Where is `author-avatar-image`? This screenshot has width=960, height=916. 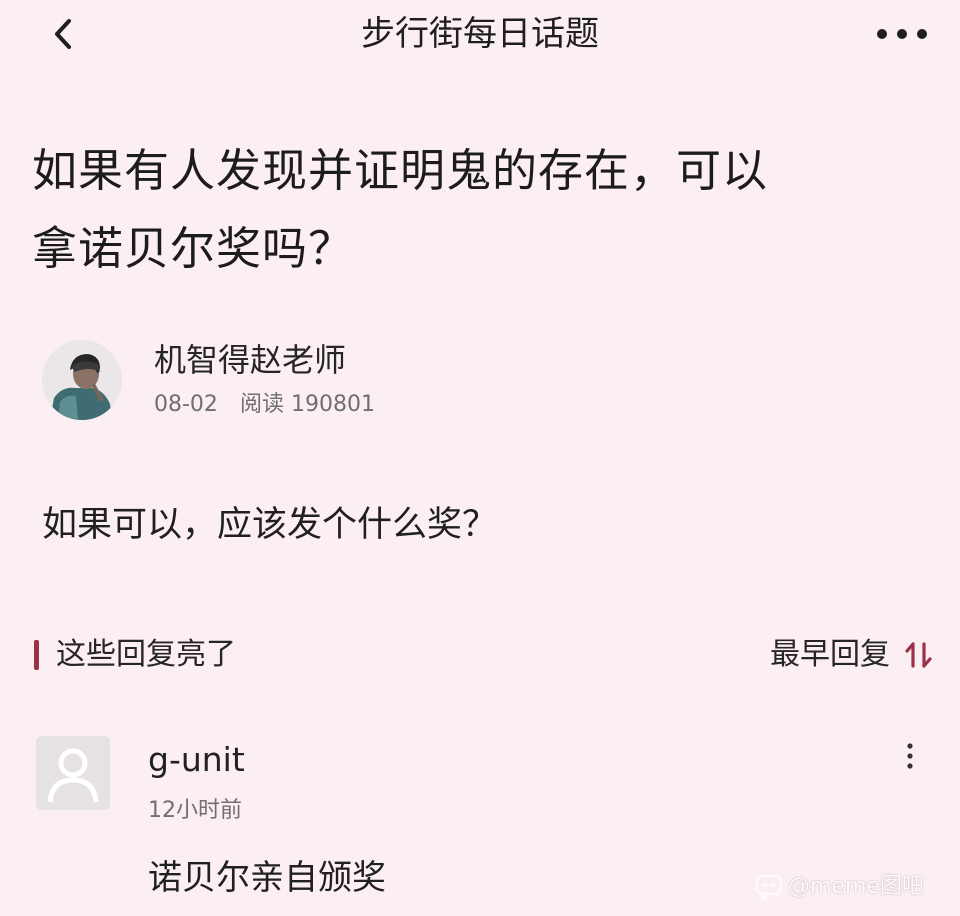 author-avatar-image is located at coordinates (82, 380).